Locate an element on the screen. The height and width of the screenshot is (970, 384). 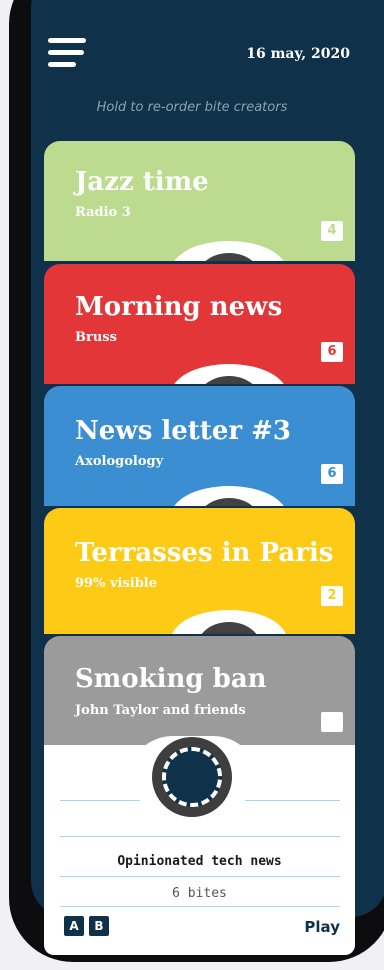
option-b-button: B is located at coordinates (99, 926).